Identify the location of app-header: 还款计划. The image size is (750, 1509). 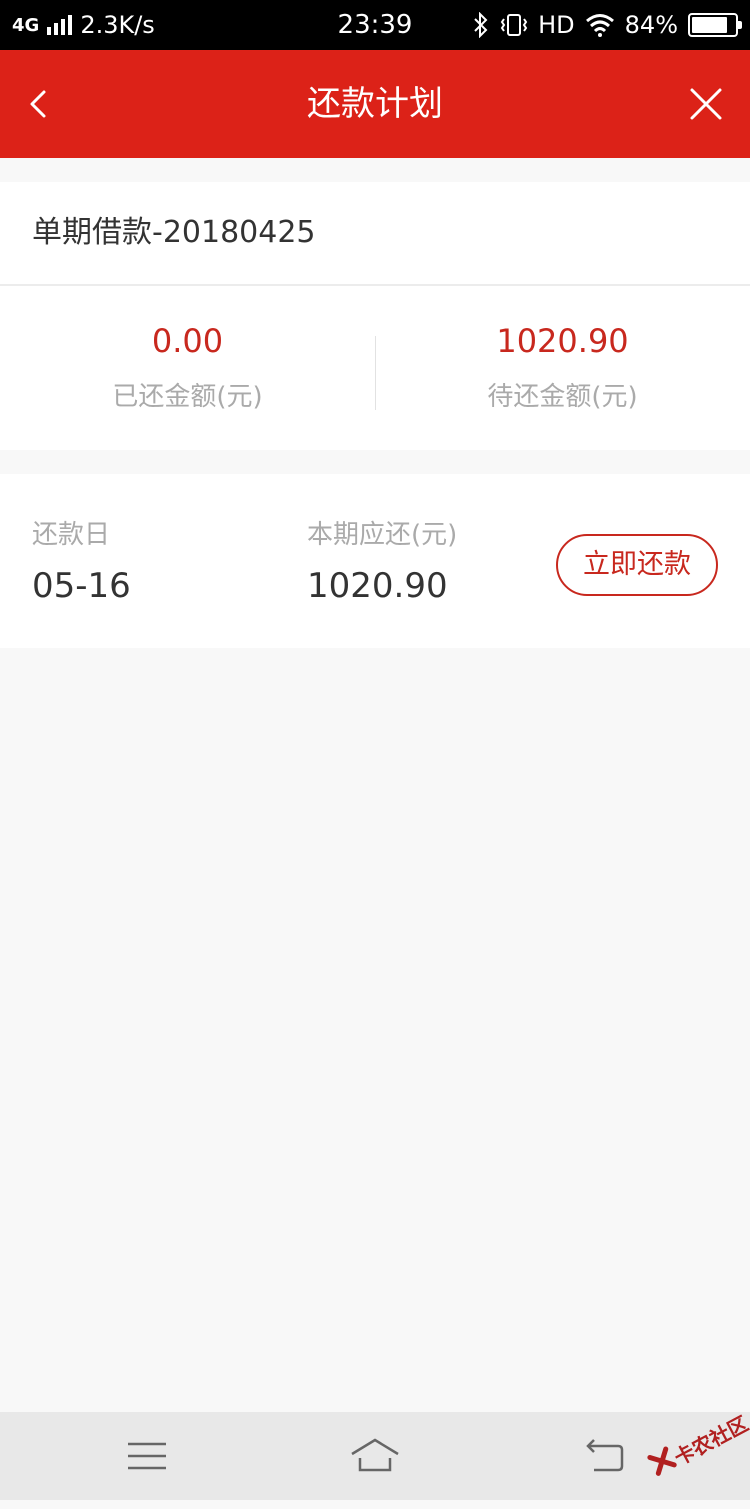
(375, 104).